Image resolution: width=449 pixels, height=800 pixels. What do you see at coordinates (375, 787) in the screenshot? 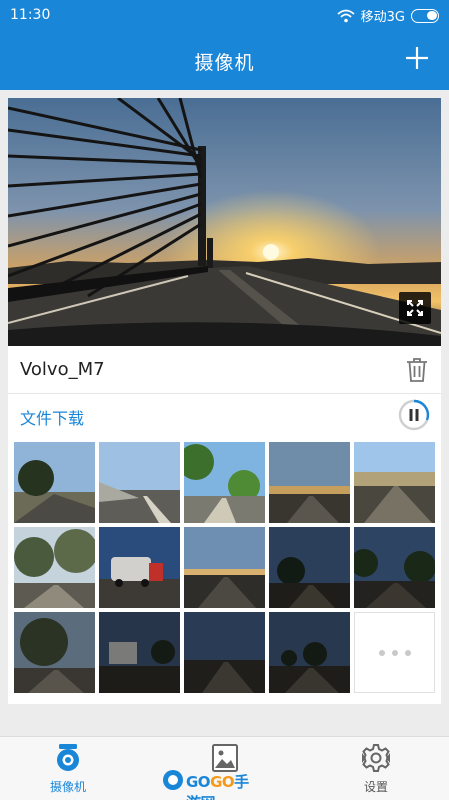
I see `nav-label-settings: 设置` at bounding box center [375, 787].